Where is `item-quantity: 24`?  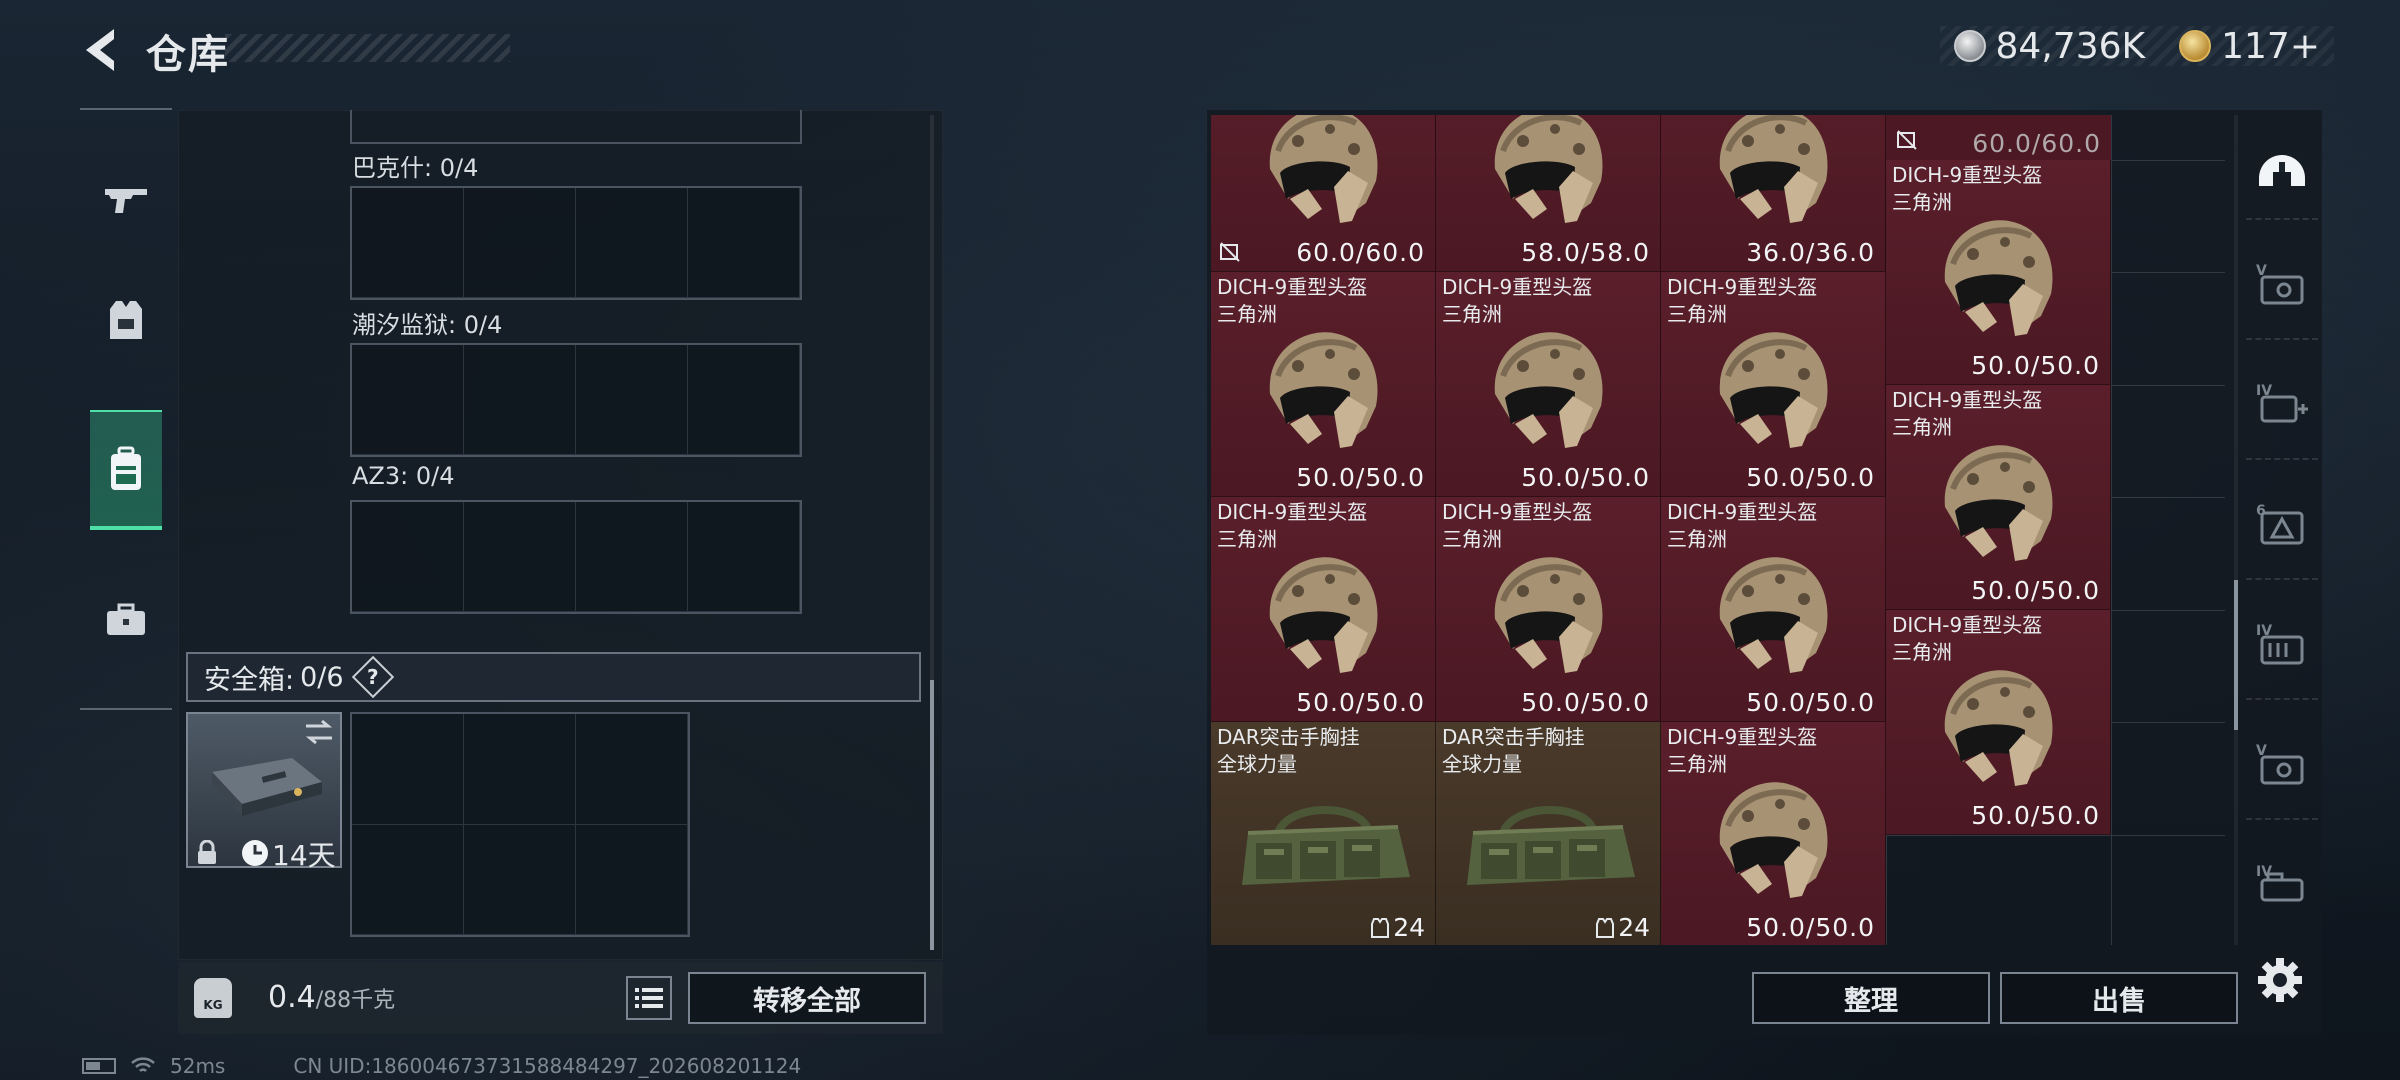
item-quantity: 24 is located at coordinates (1398, 927).